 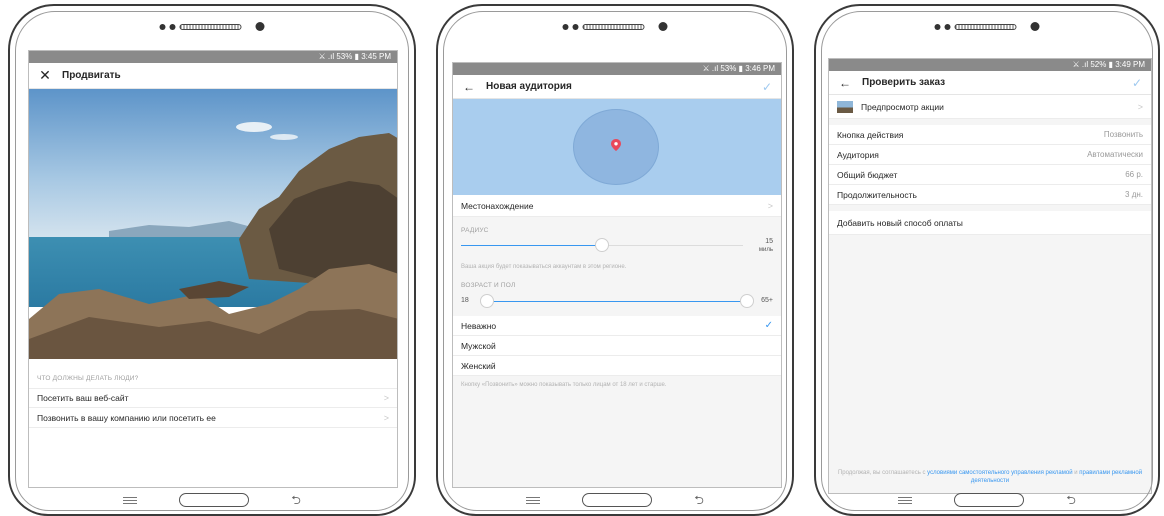 What do you see at coordinates (617, 346) in the screenshot?
I see `gender-option-male: Мужской` at bounding box center [617, 346].